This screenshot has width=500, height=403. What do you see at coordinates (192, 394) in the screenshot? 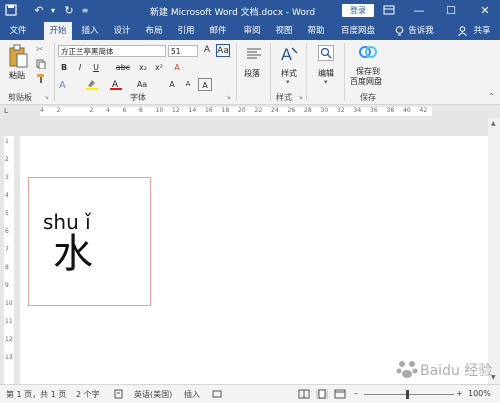
I see `insert-mode: 插入` at bounding box center [192, 394].